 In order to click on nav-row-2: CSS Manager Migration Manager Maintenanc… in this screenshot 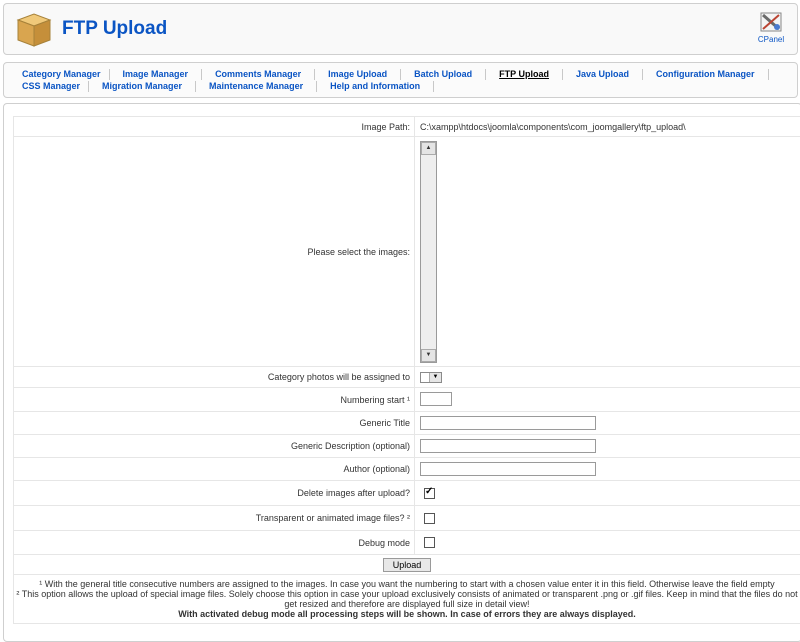, I will do `click(225, 86)`.